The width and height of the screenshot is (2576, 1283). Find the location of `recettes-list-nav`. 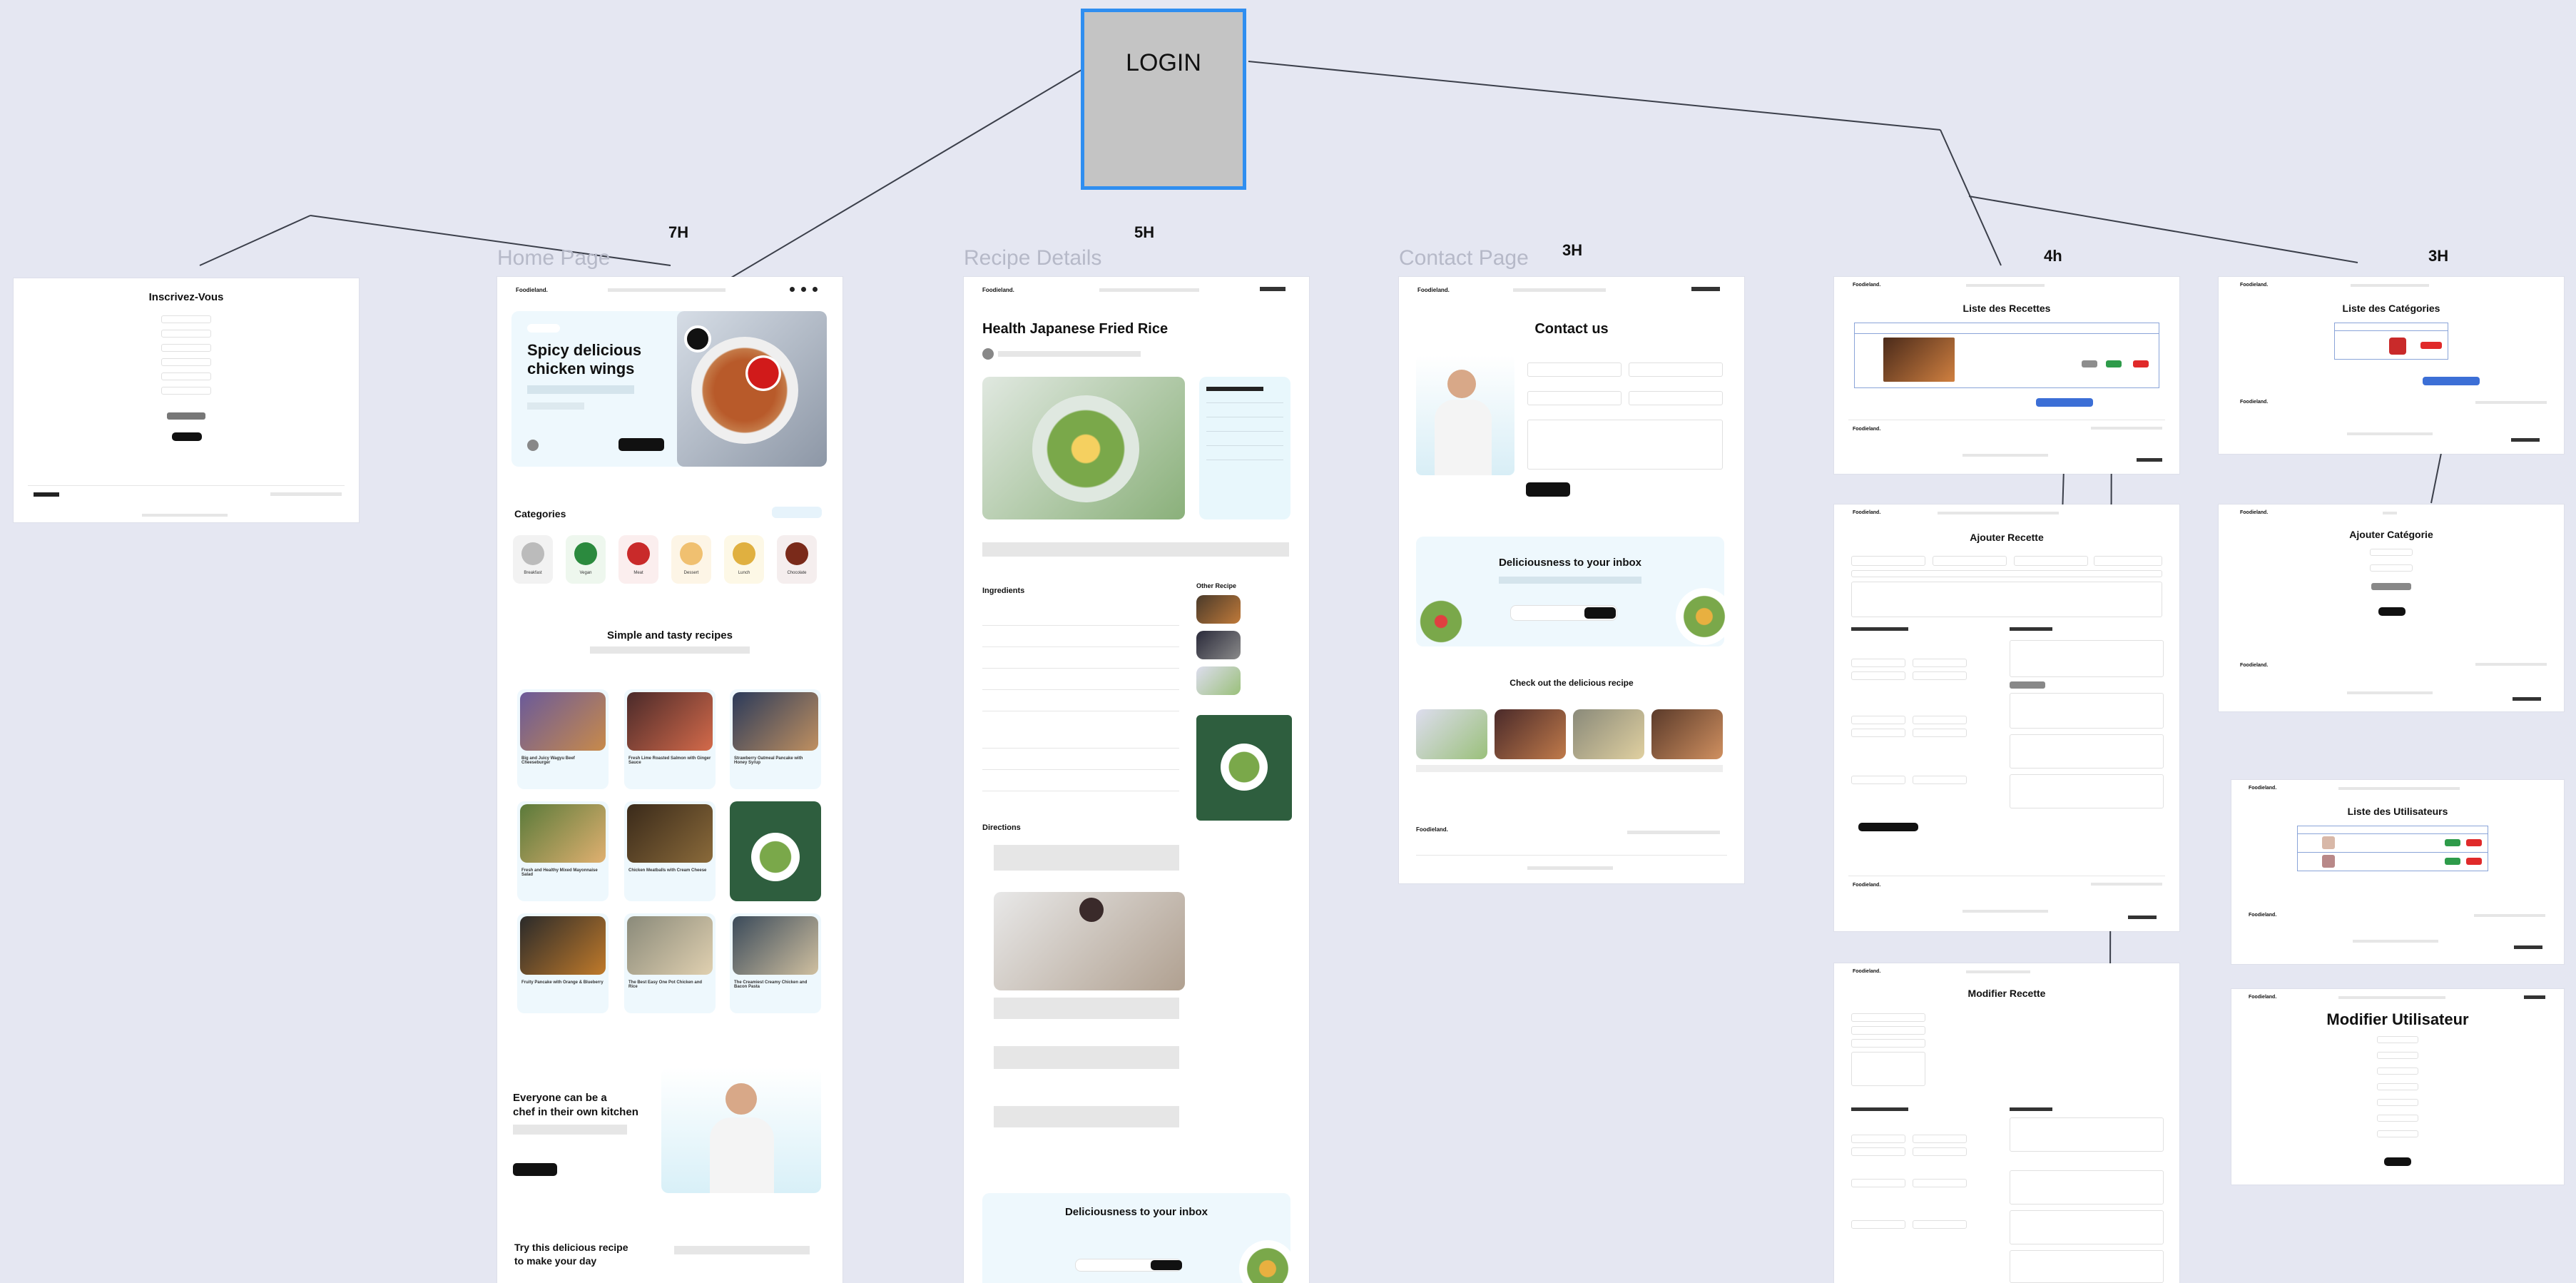

recettes-list-nav is located at coordinates (2005, 285).